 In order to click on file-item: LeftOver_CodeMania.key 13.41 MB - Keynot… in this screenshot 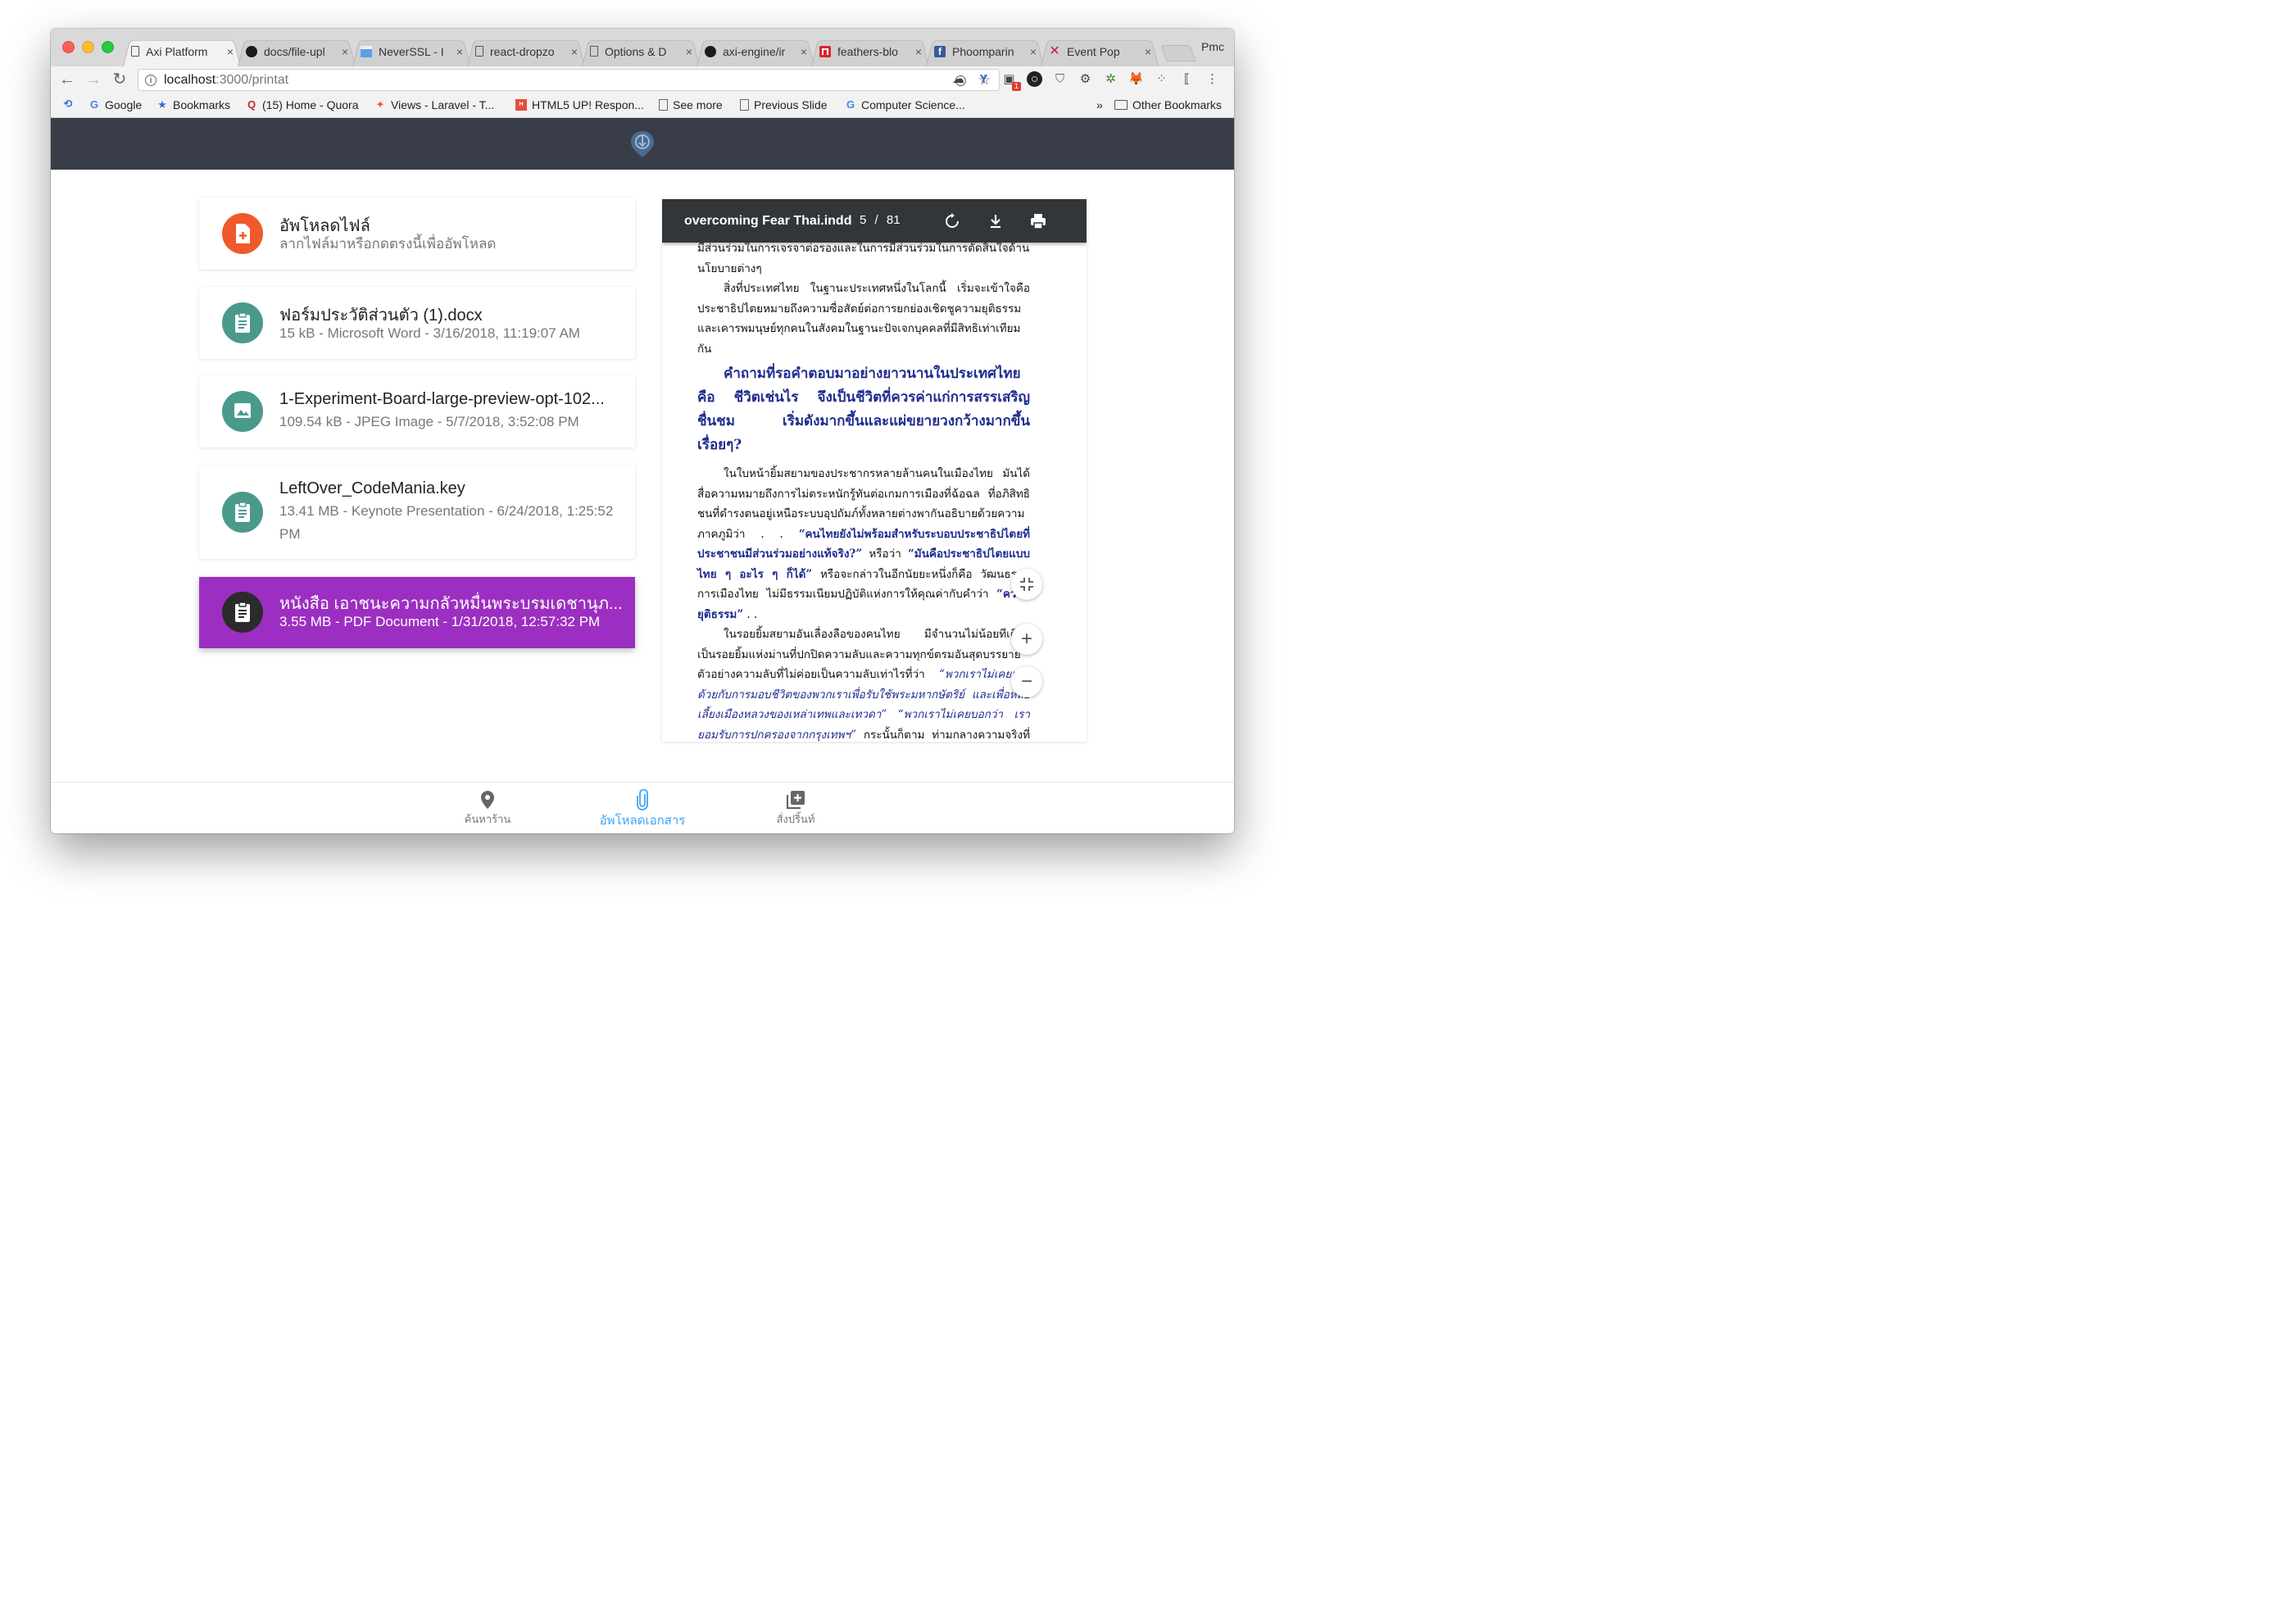, I will do `click(417, 512)`.